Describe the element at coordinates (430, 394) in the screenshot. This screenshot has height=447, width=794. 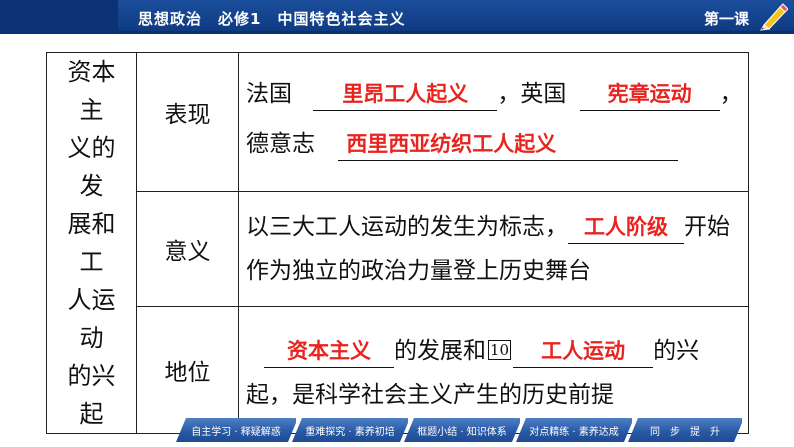
I see `status-line-2: 起，是科学社会主义产生的历史前提` at that location.